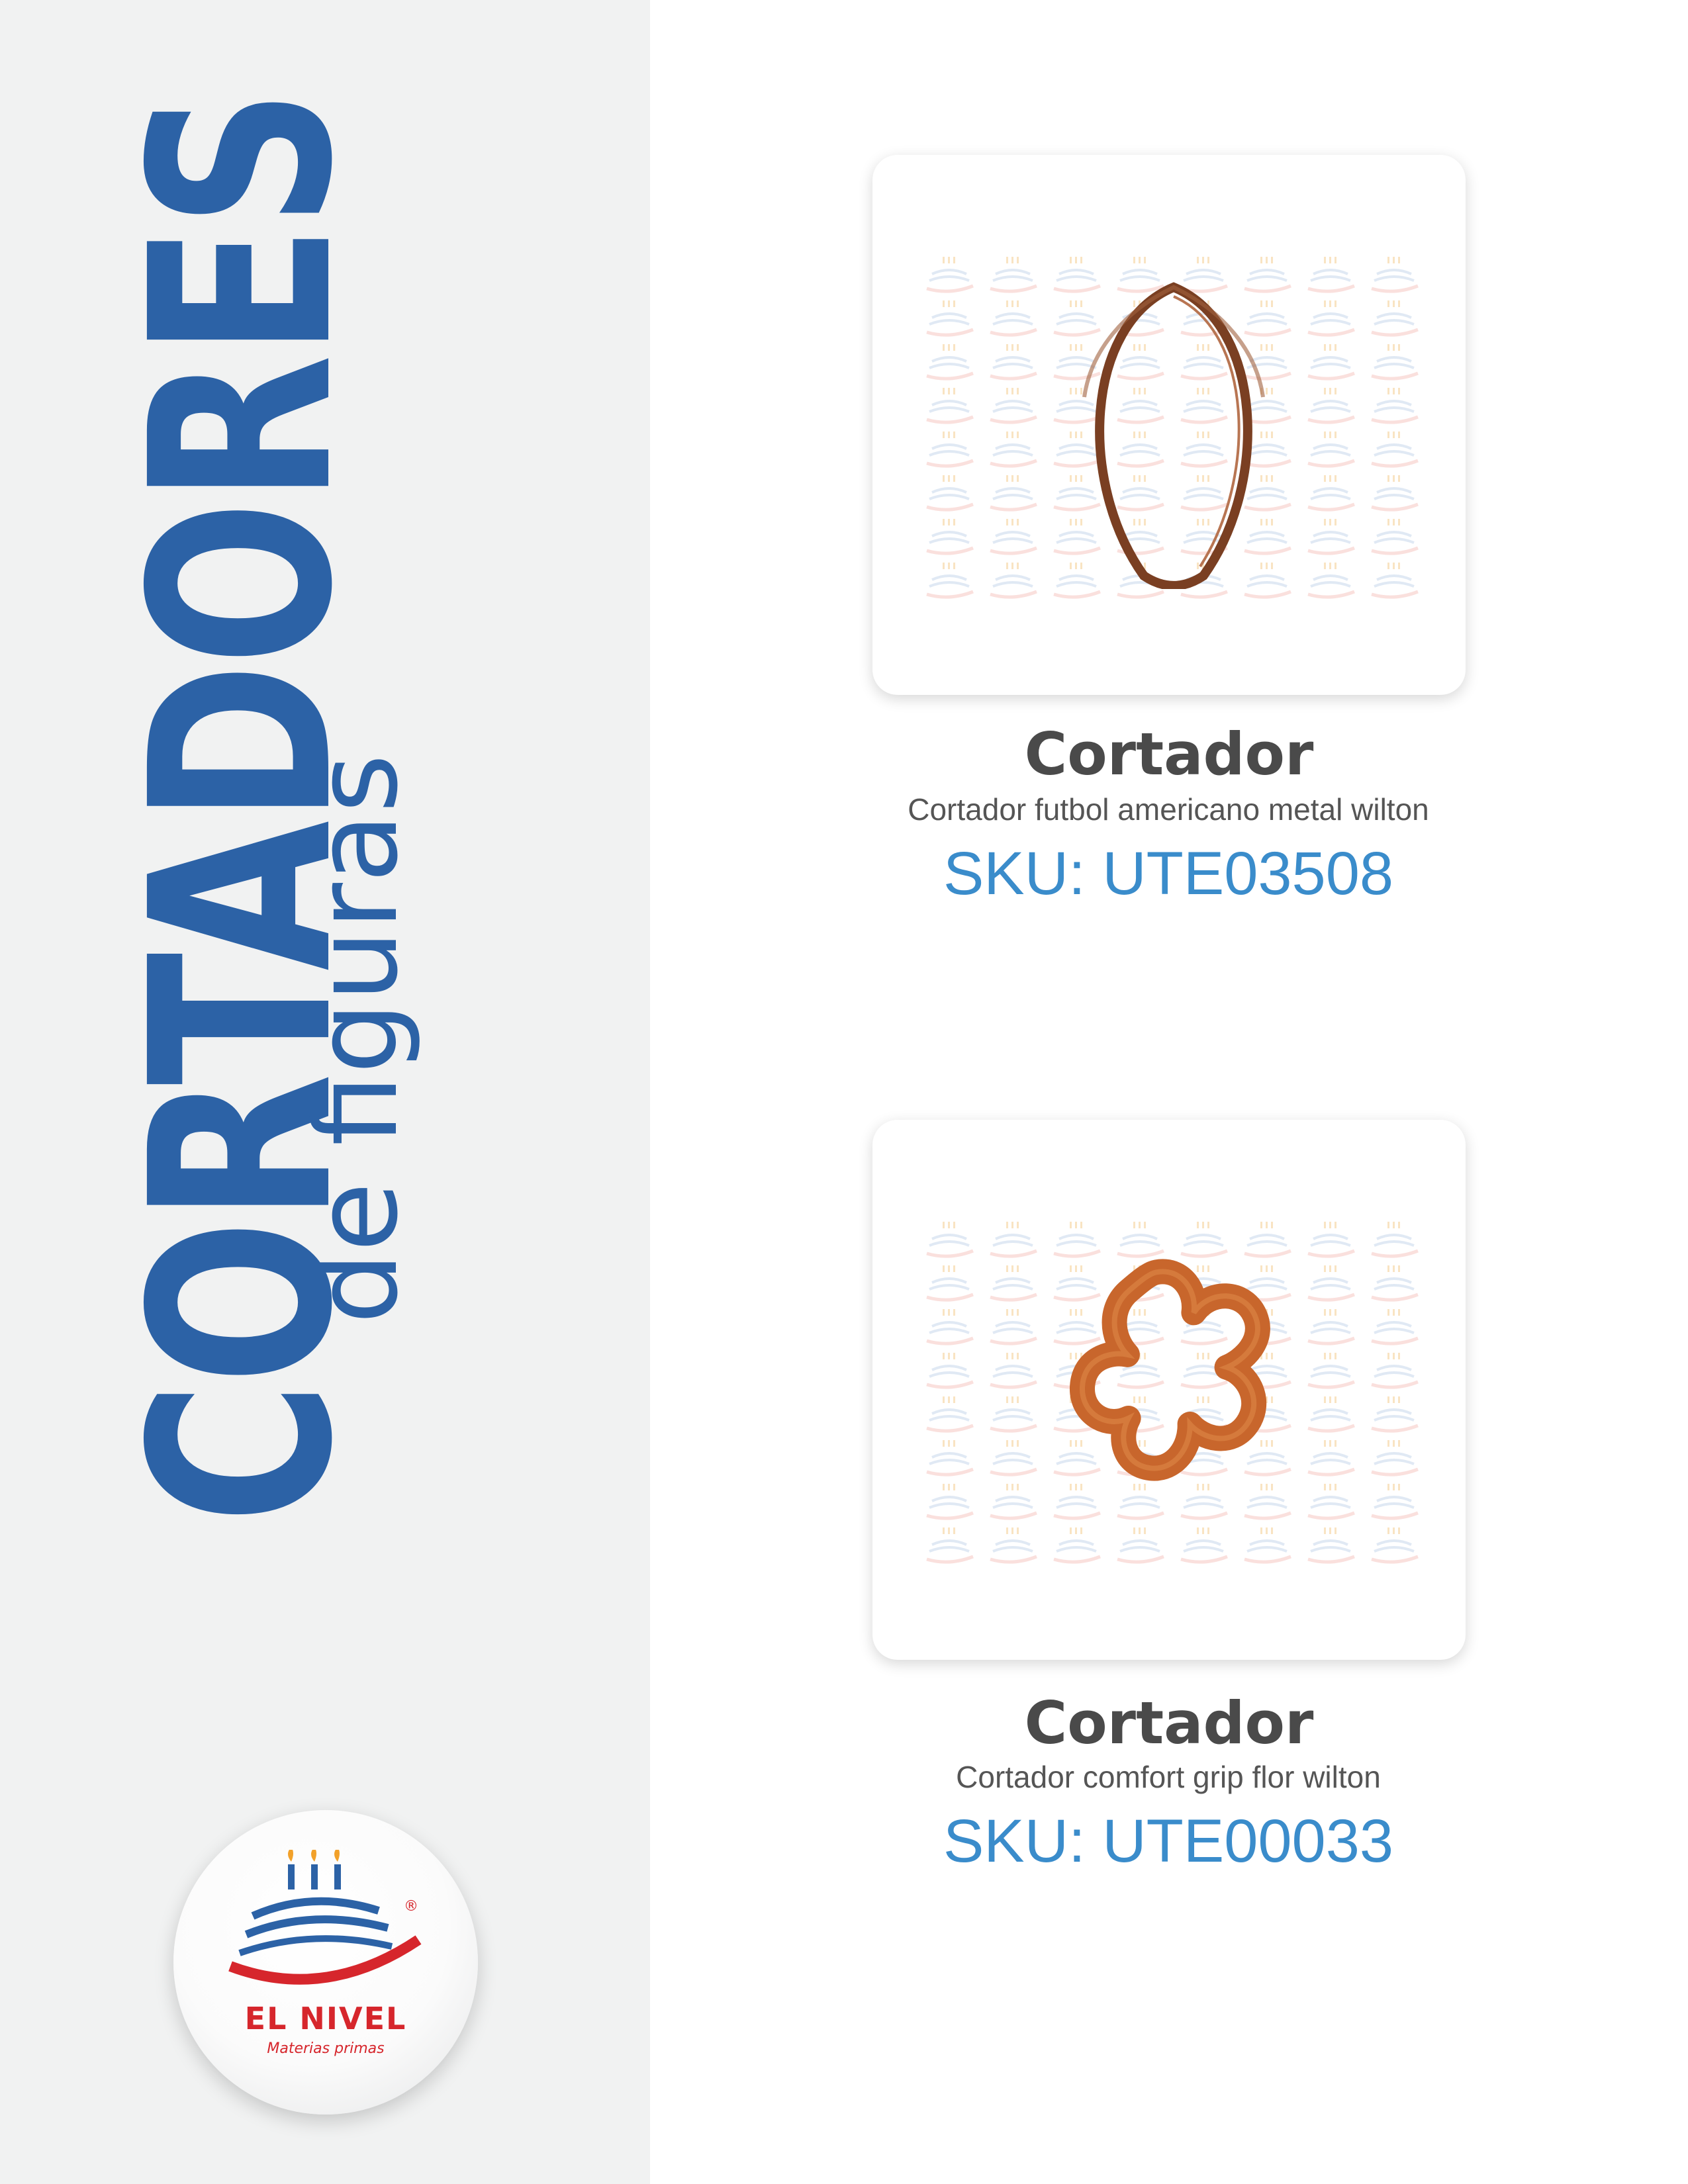 This screenshot has height=2184, width=1688. What do you see at coordinates (325, 1917) in the screenshot?
I see `cake-logo-icon: ®` at bounding box center [325, 1917].